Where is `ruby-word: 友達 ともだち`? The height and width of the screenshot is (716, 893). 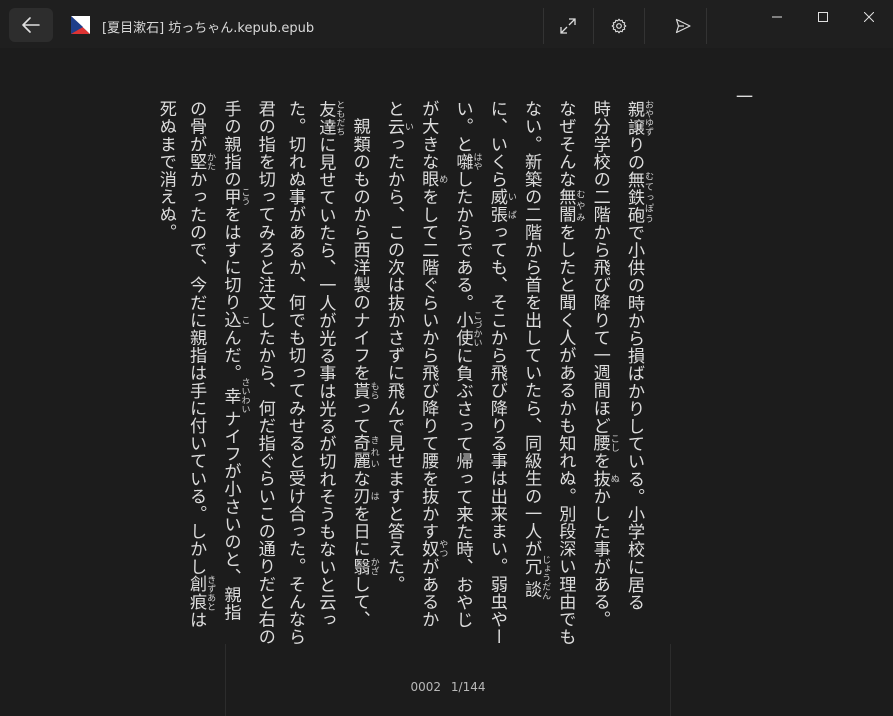
ruby-word: 友達 ともだち is located at coordinates (330, 118).